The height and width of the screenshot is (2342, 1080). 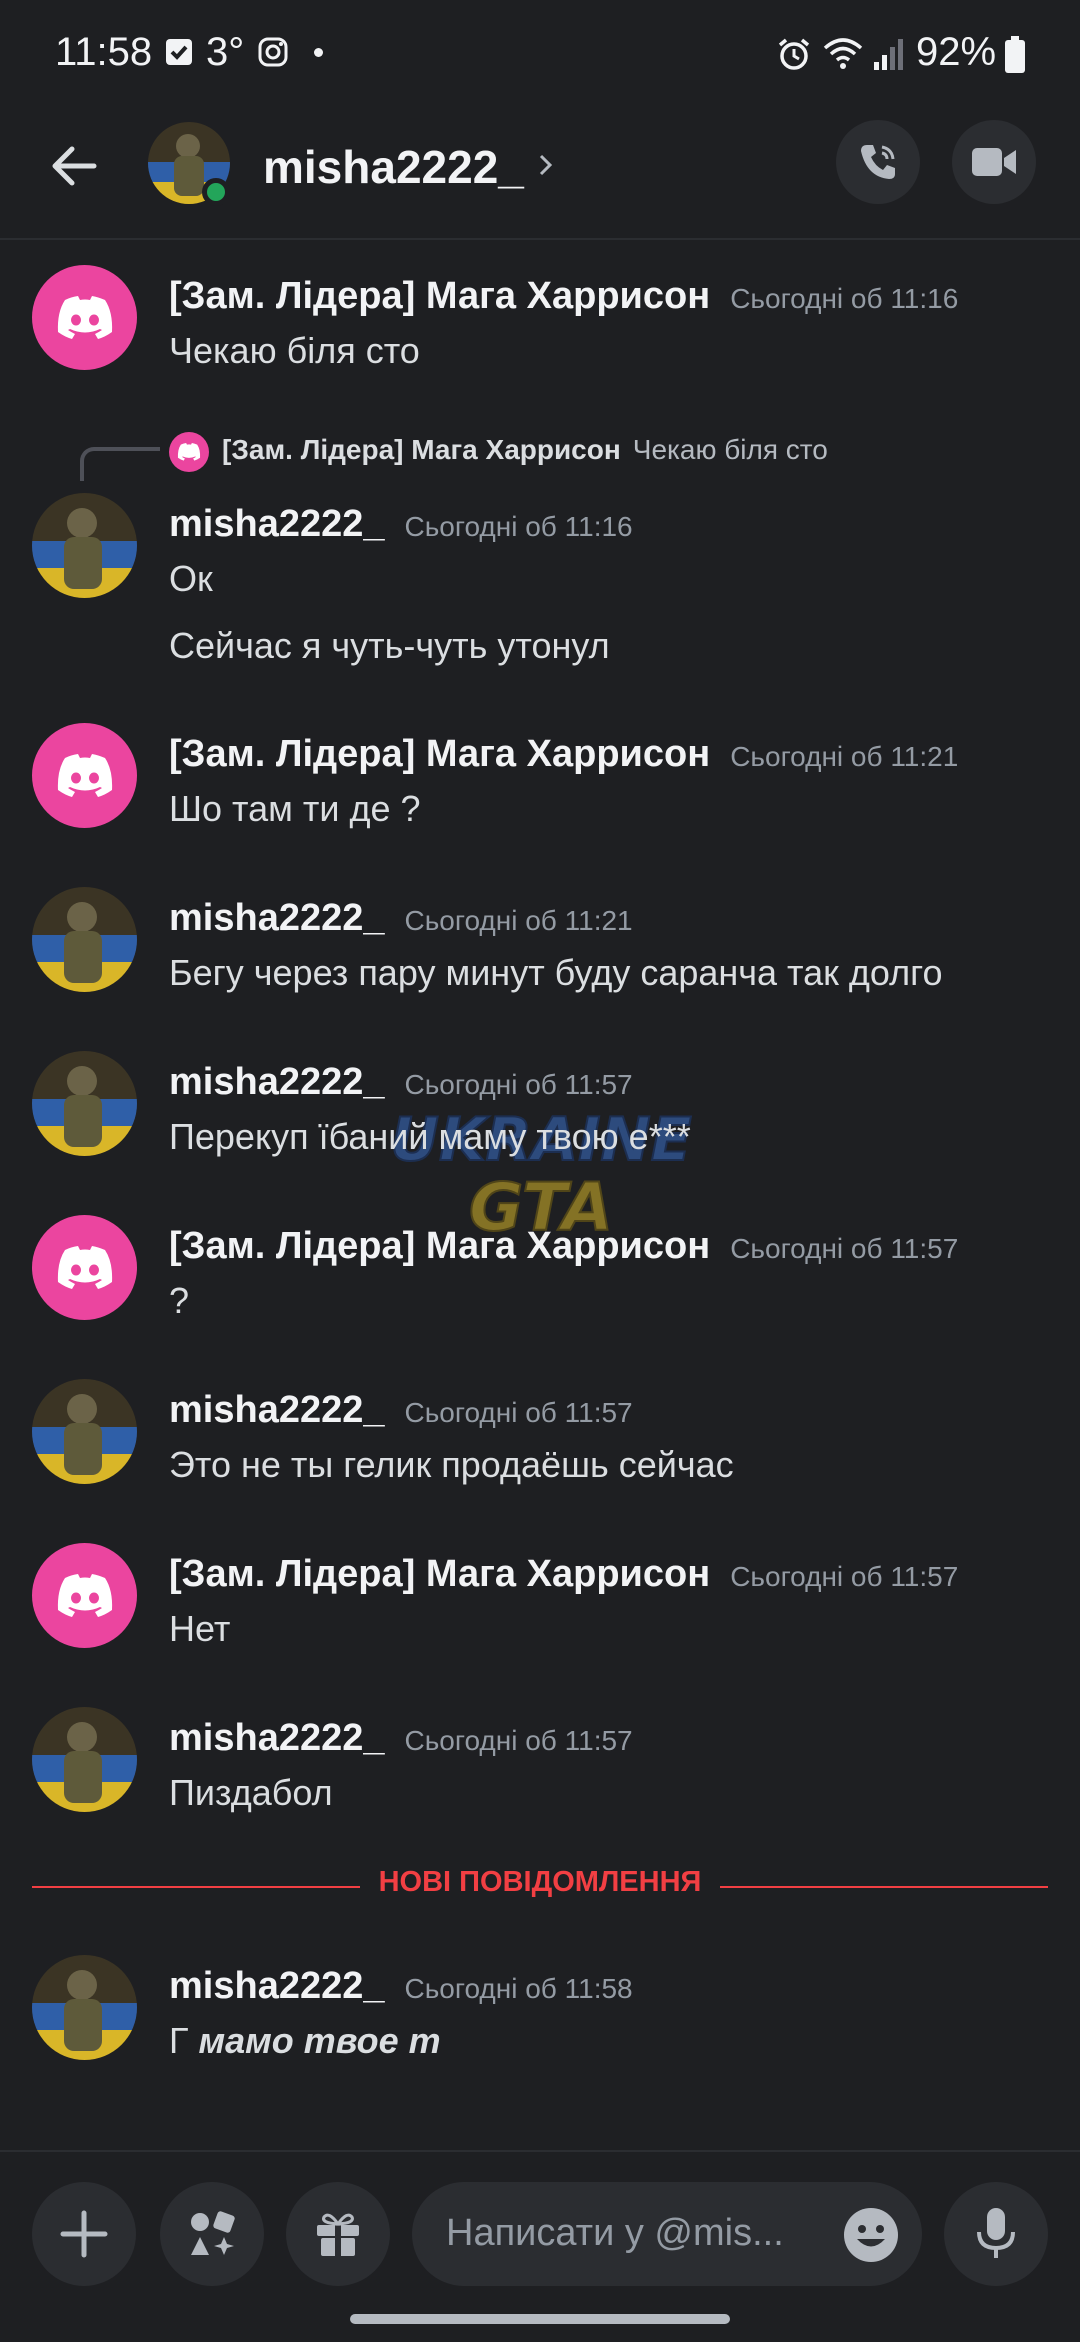 What do you see at coordinates (956, 52) in the screenshot?
I see `battery-percent: 92%` at bounding box center [956, 52].